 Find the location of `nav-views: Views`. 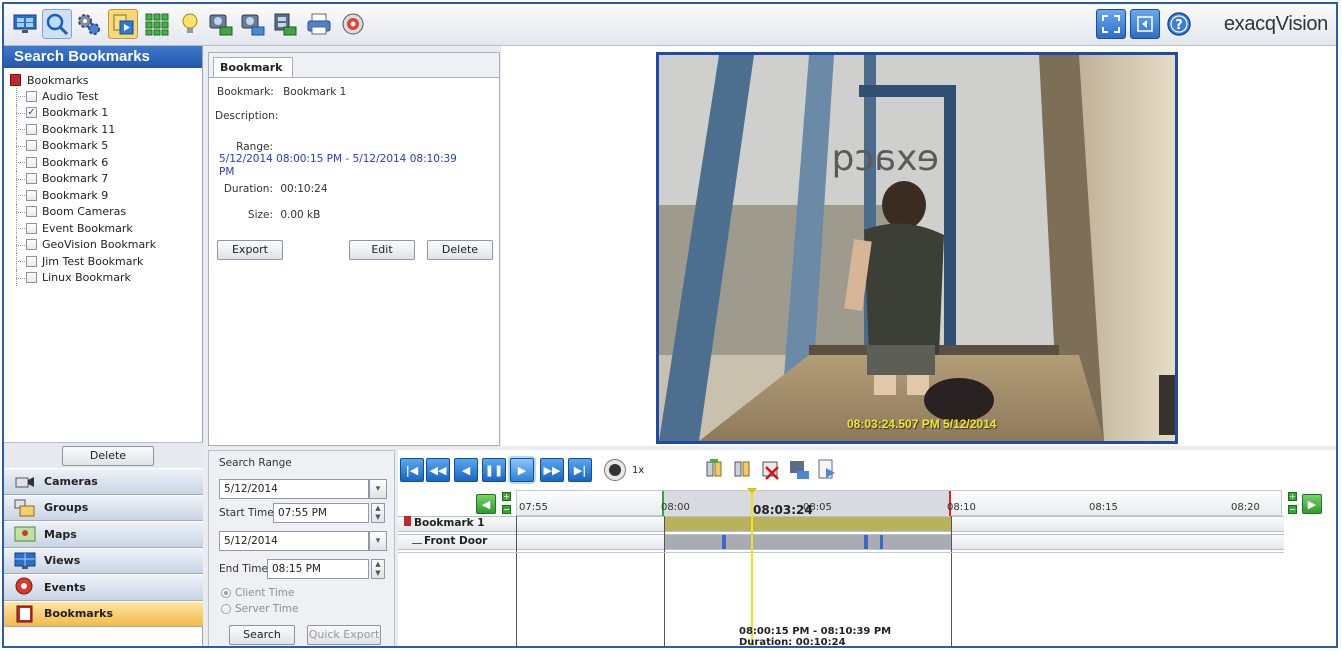

nav-views: Views is located at coordinates (103, 560).